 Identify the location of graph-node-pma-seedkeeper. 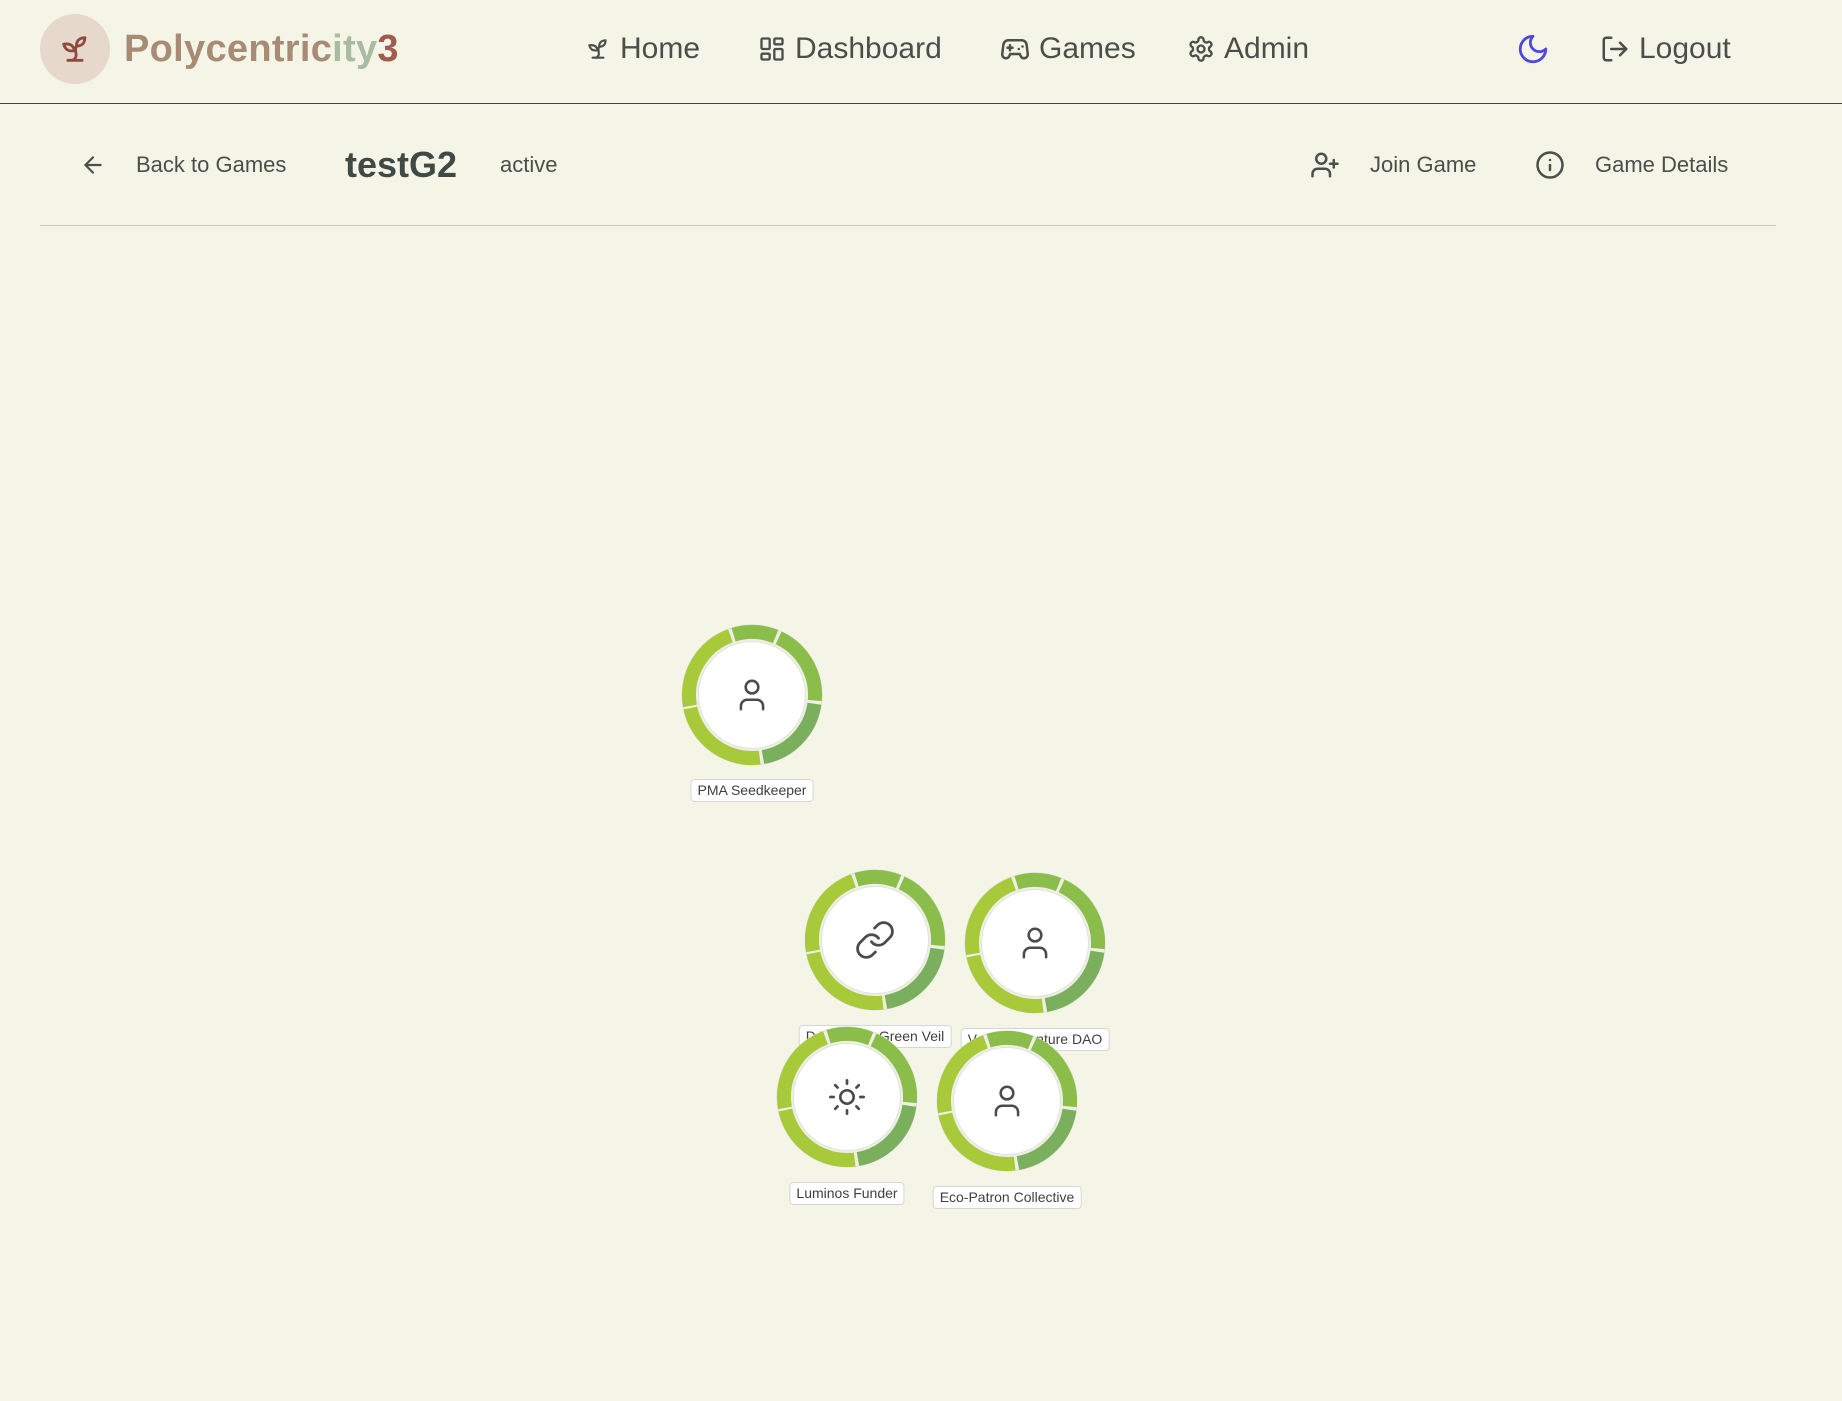
(752, 695).